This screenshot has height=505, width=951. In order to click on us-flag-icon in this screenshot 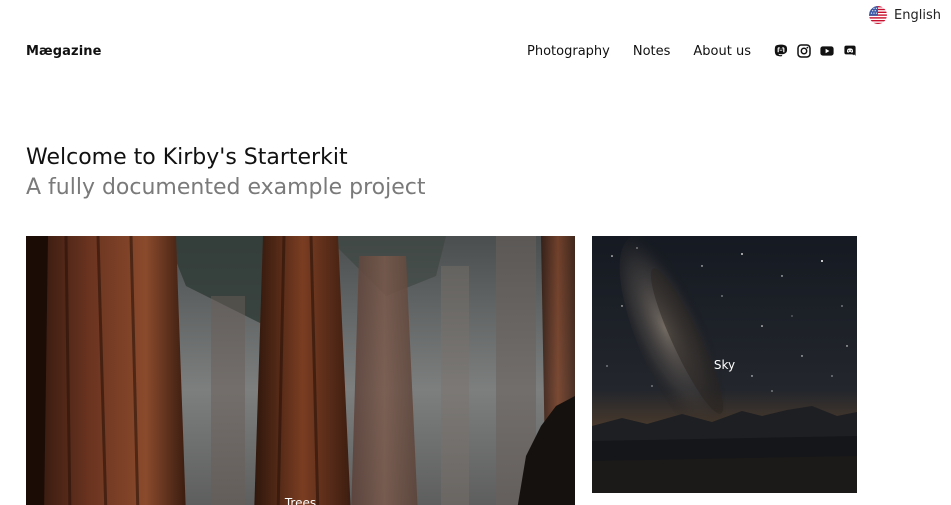, I will do `click(878, 15)`.